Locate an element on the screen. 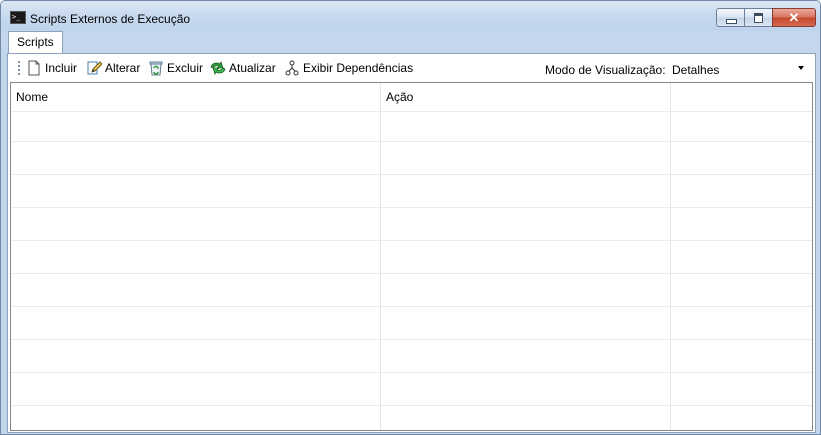 The width and height of the screenshot is (821, 435). maximize-button is located at coordinates (758, 17).